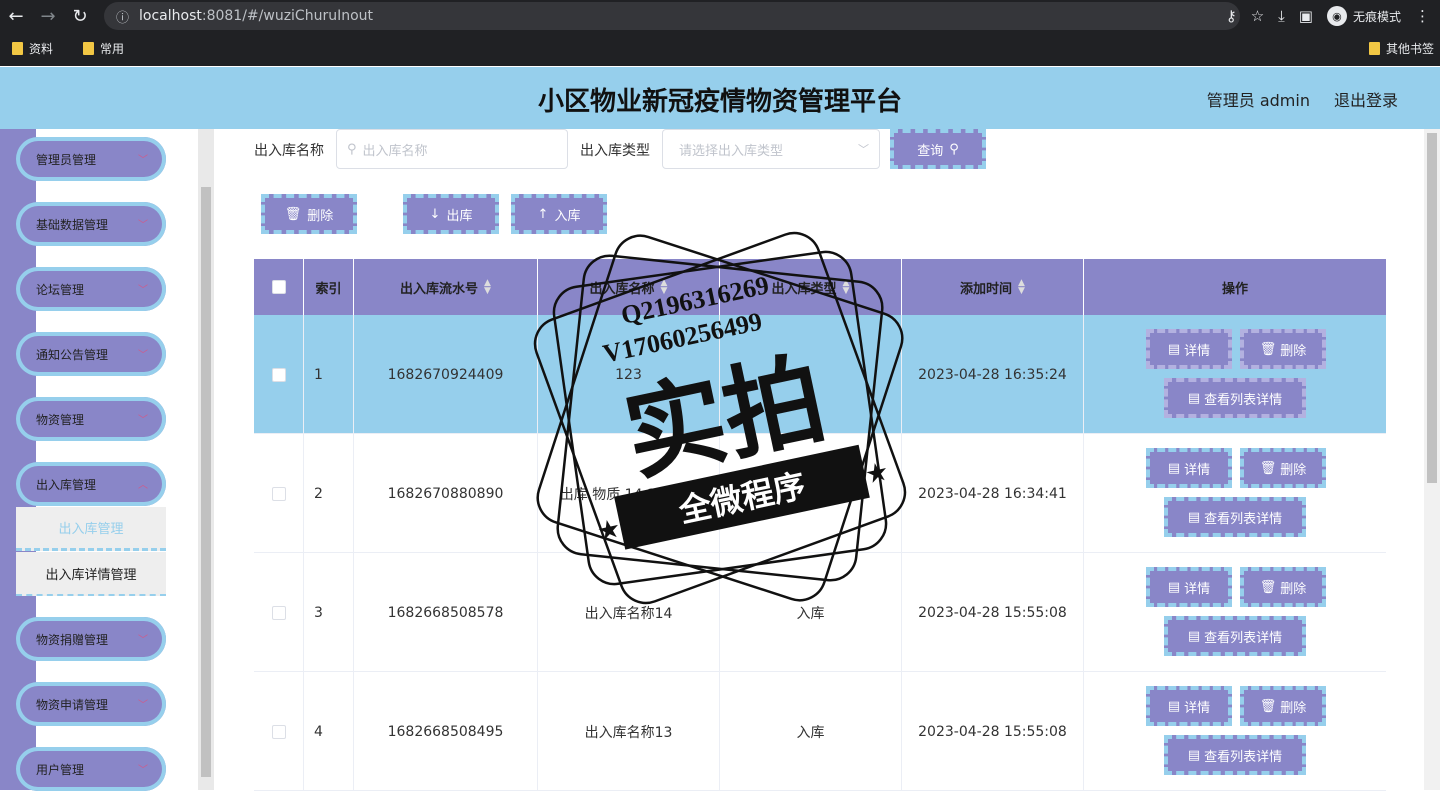 The image size is (1440, 791). I want to click on forward-icon: →, so click(48, 16).